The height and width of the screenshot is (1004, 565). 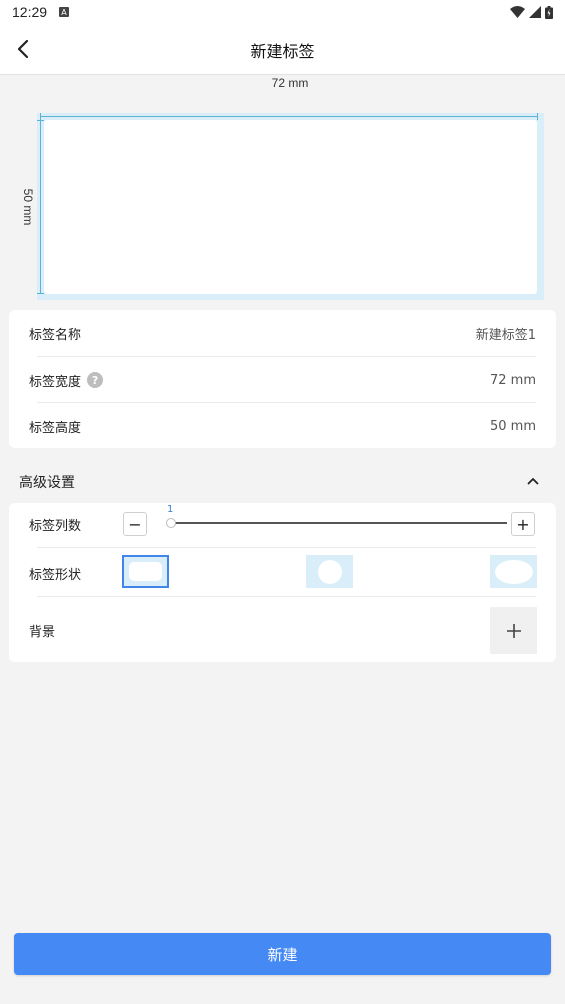 What do you see at coordinates (64, 12) in the screenshot?
I see `a-icon: A` at bounding box center [64, 12].